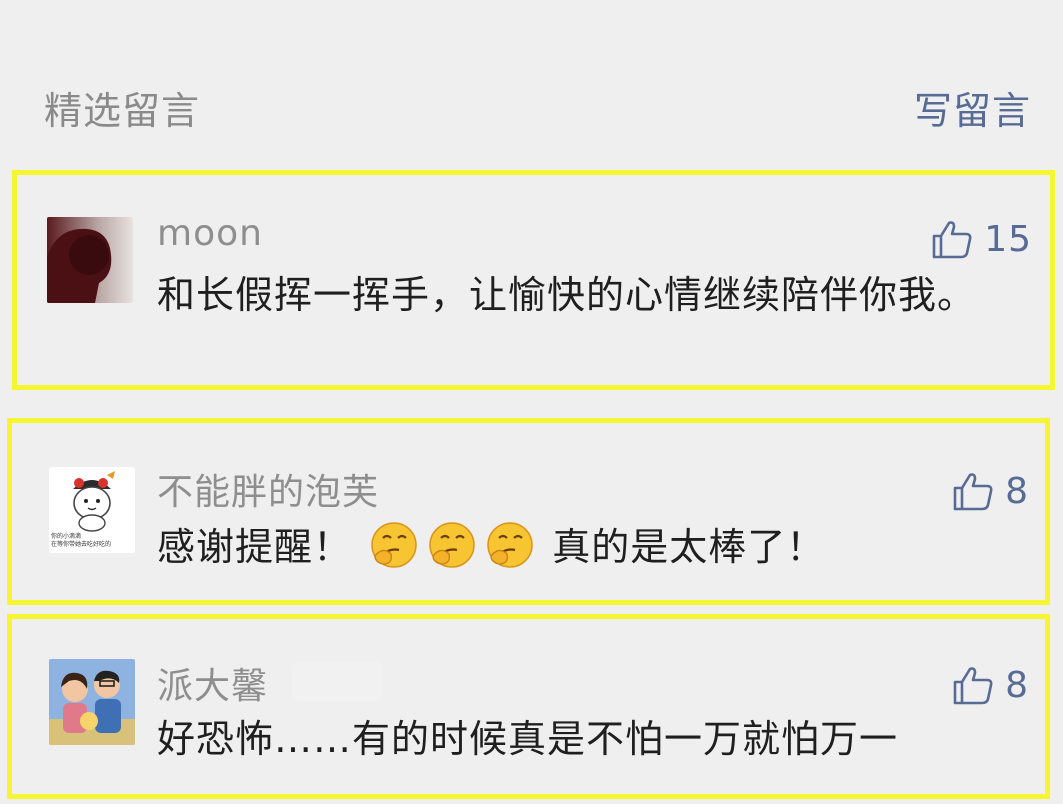  Describe the element at coordinates (268, 492) in the screenshot. I see `comment-nickname: 不能胖的泡芙` at that location.